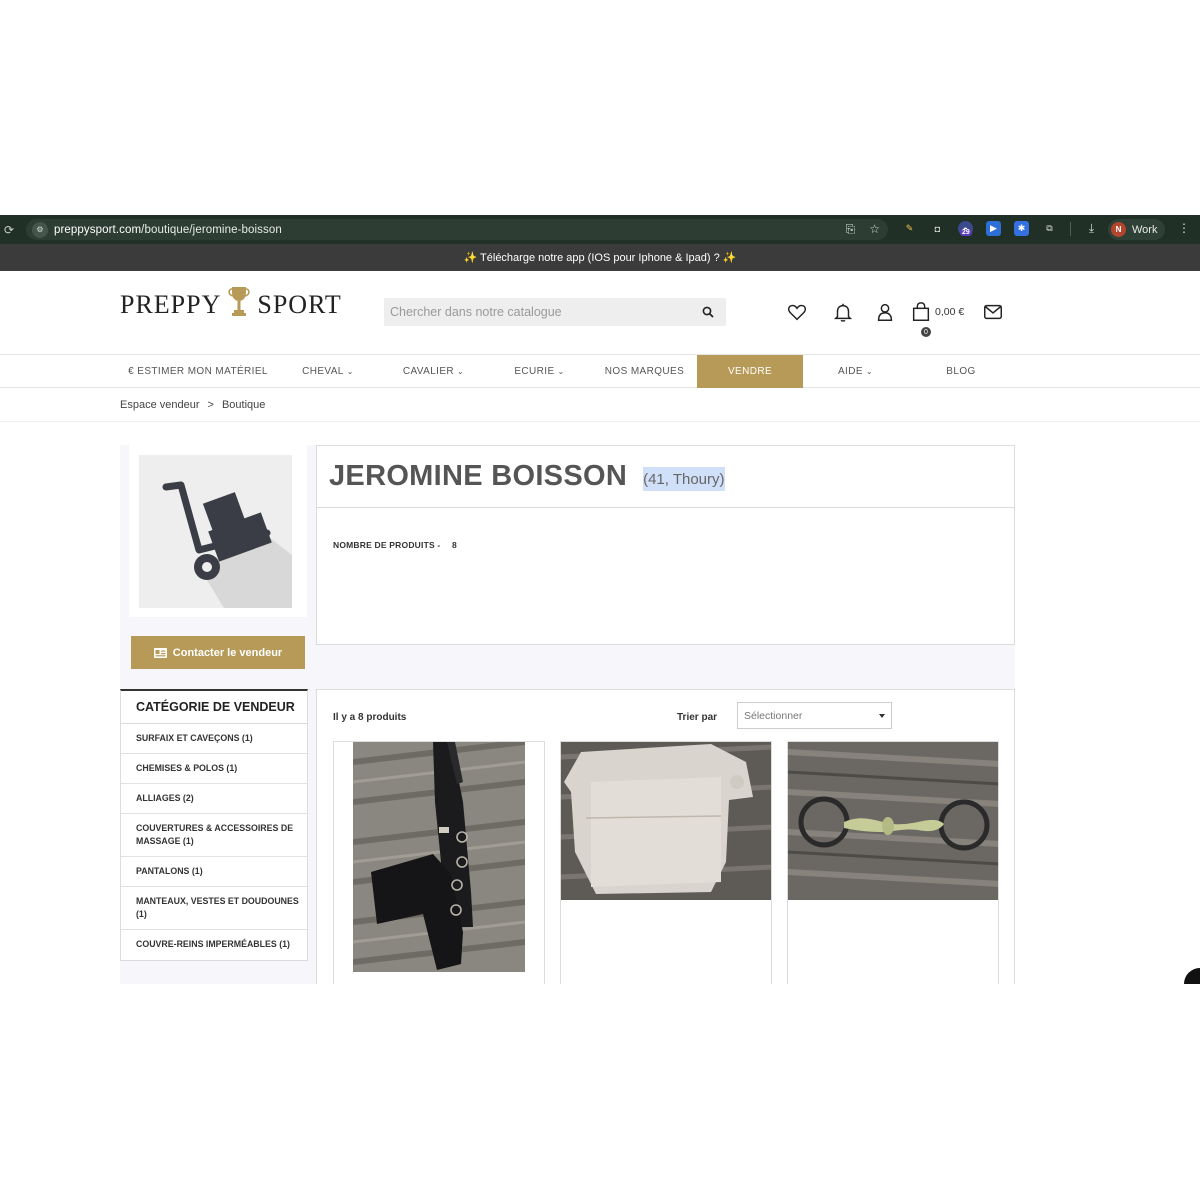 The width and height of the screenshot is (1200, 1200). What do you see at coordinates (1070, 228) in the screenshot?
I see `toolbar-separator` at bounding box center [1070, 228].